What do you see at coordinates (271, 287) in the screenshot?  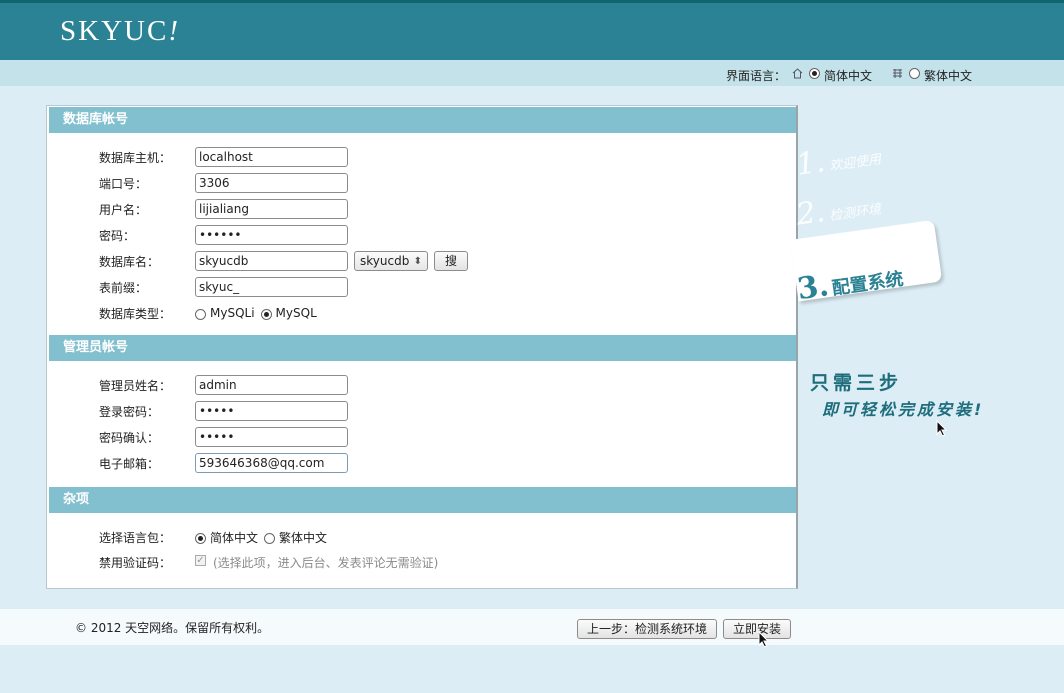 I see `prefix-input: skyuc_` at bounding box center [271, 287].